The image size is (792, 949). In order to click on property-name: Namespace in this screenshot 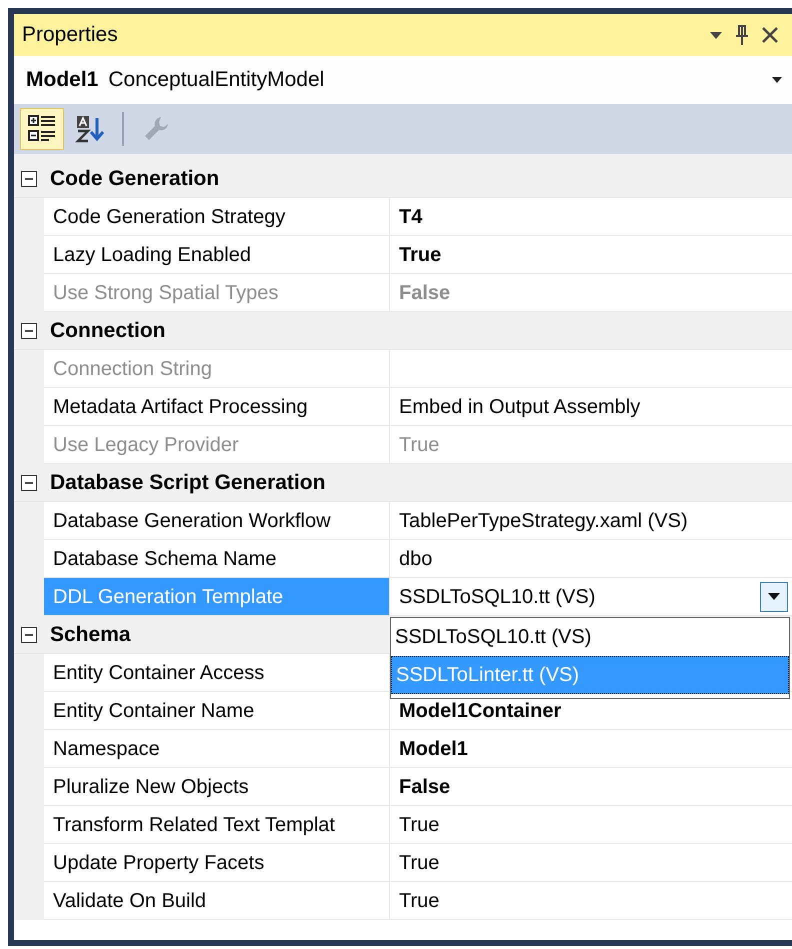, I will do `click(217, 749)`.